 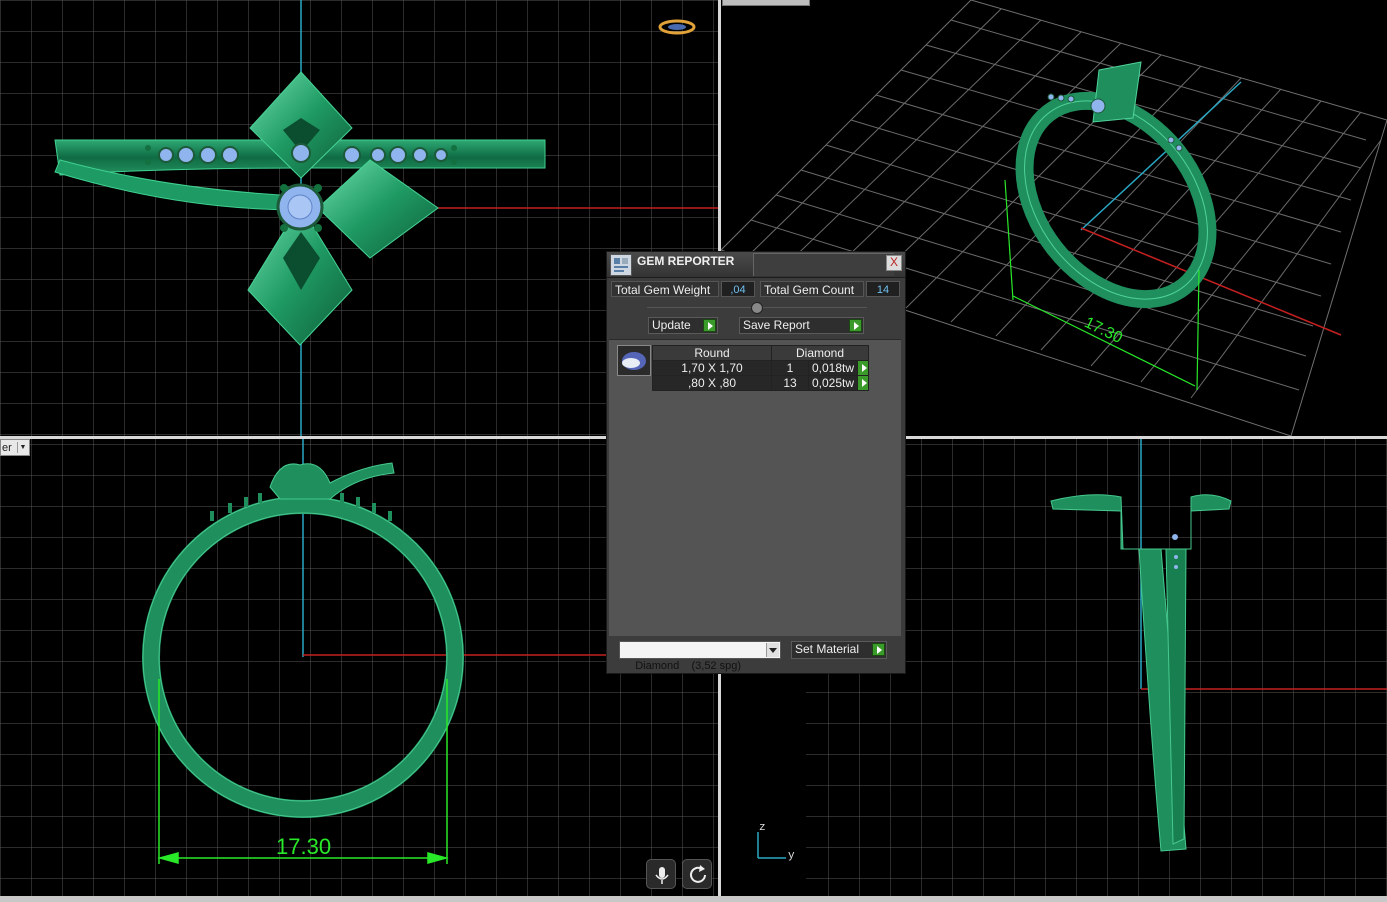 What do you see at coordinates (688, 666) in the screenshot?
I see `material-select-value: Diamond (3,52 spg)` at bounding box center [688, 666].